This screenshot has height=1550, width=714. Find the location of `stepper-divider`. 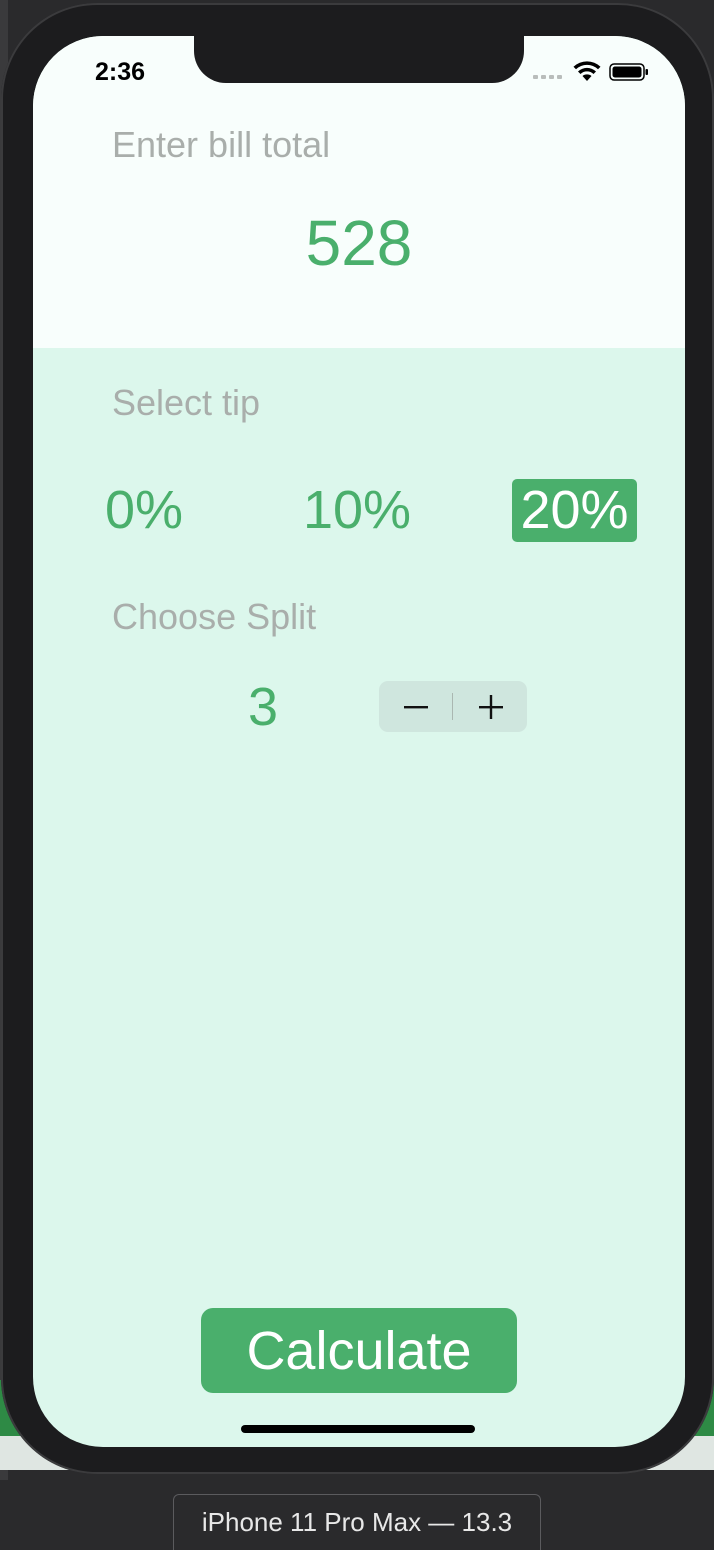

stepper-divider is located at coordinates (452, 706).